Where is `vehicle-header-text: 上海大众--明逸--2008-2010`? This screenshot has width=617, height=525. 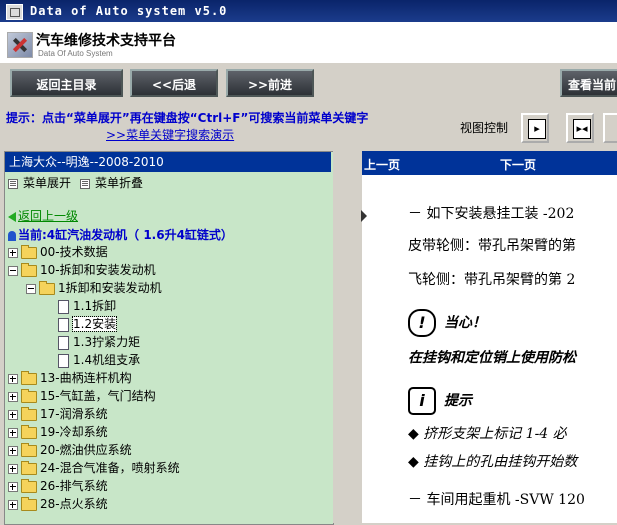 vehicle-header-text: 上海大众--明逸--2008-2010 is located at coordinates (86, 162).